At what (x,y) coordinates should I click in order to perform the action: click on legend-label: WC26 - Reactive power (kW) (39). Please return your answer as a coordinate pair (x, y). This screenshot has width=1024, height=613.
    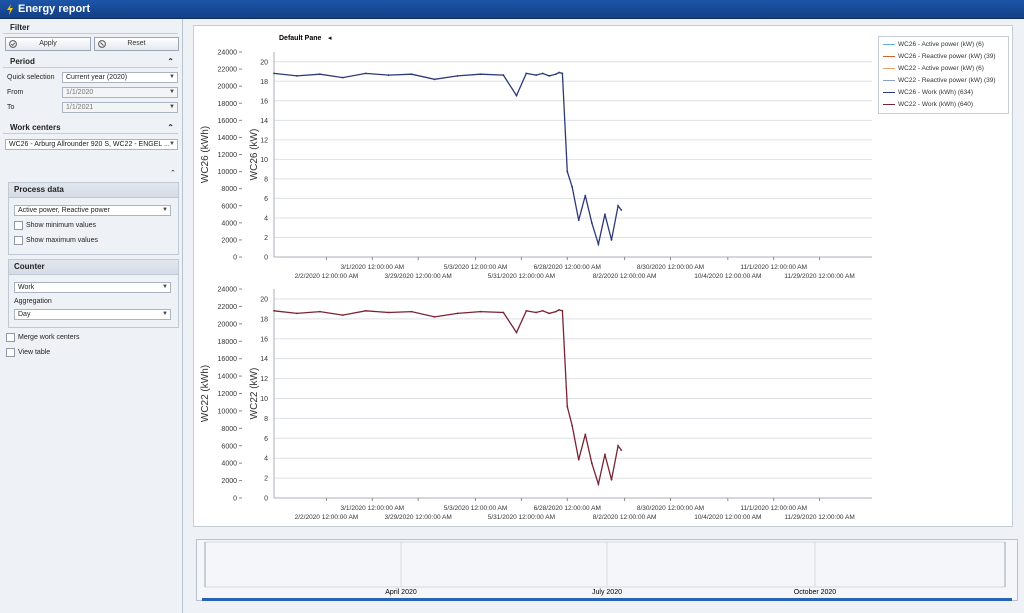
    Looking at the image, I should click on (947, 56).